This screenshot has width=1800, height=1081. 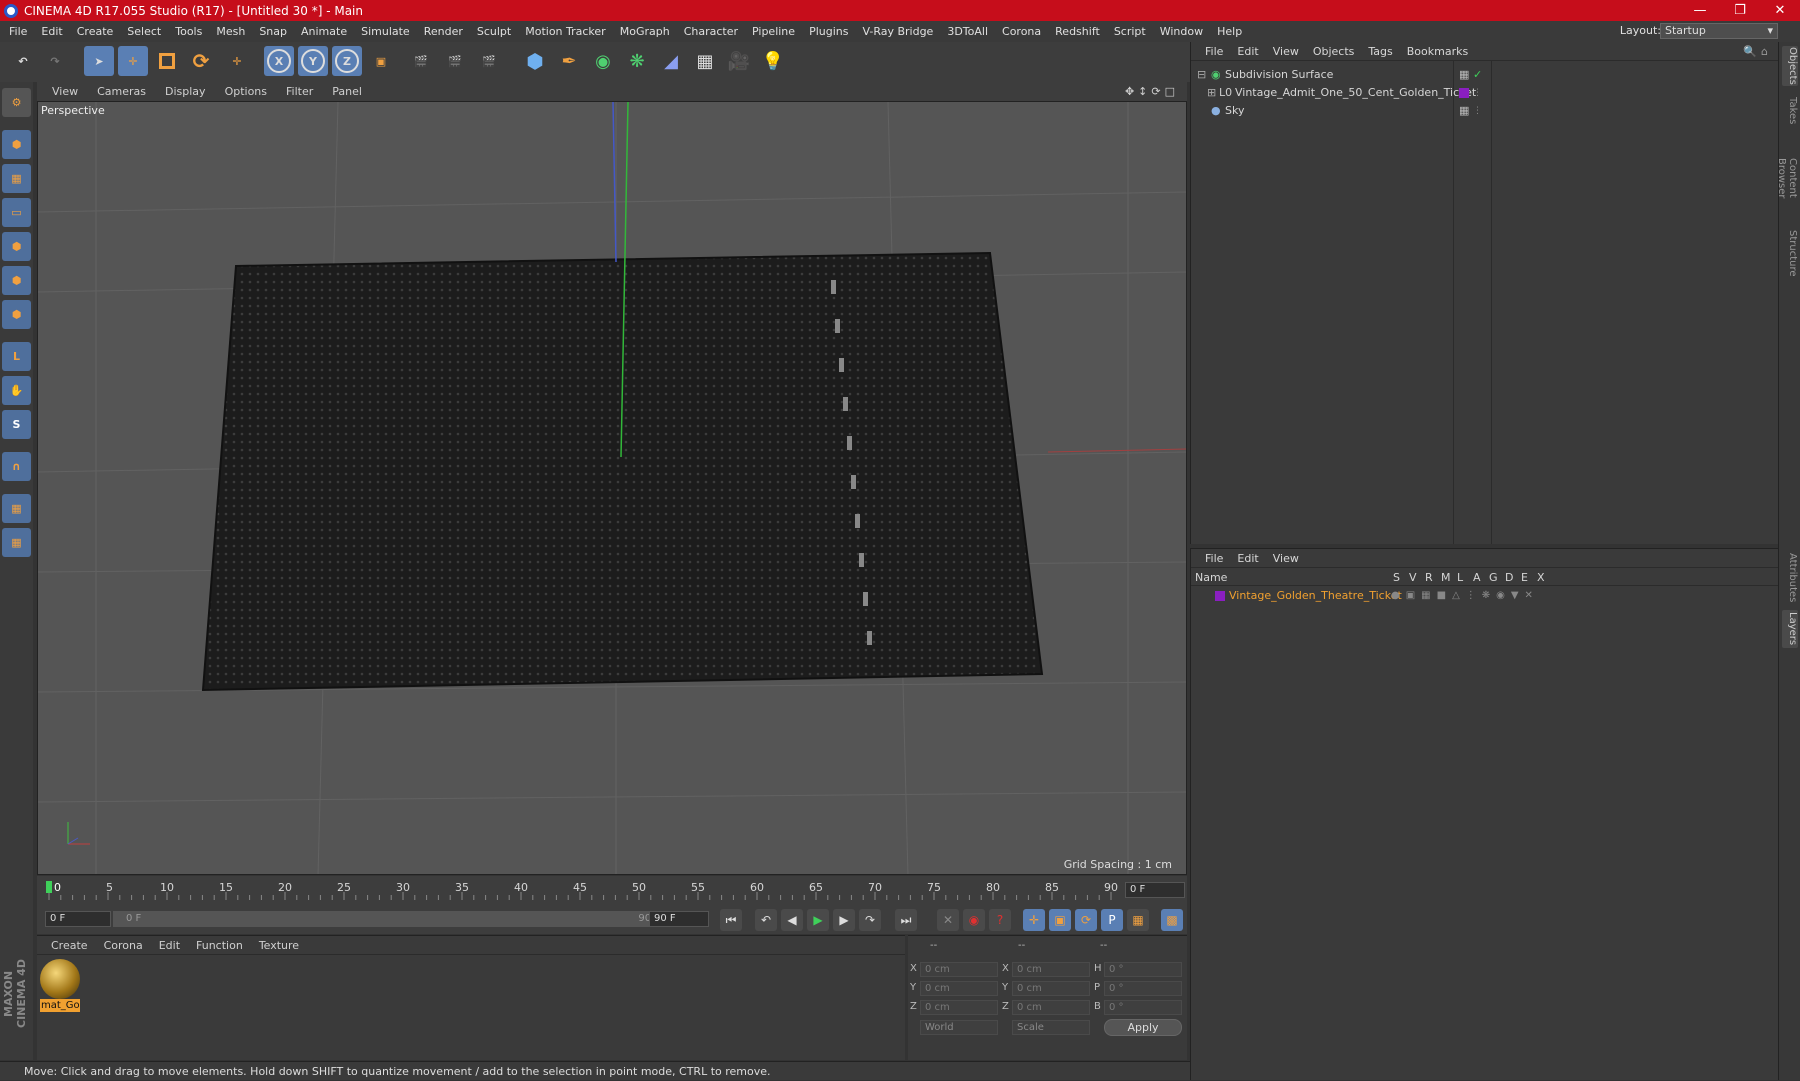 What do you see at coordinates (16, 542) in the screenshot?
I see `grid-snap-icon: ▦` at bounding box center [16, 542].